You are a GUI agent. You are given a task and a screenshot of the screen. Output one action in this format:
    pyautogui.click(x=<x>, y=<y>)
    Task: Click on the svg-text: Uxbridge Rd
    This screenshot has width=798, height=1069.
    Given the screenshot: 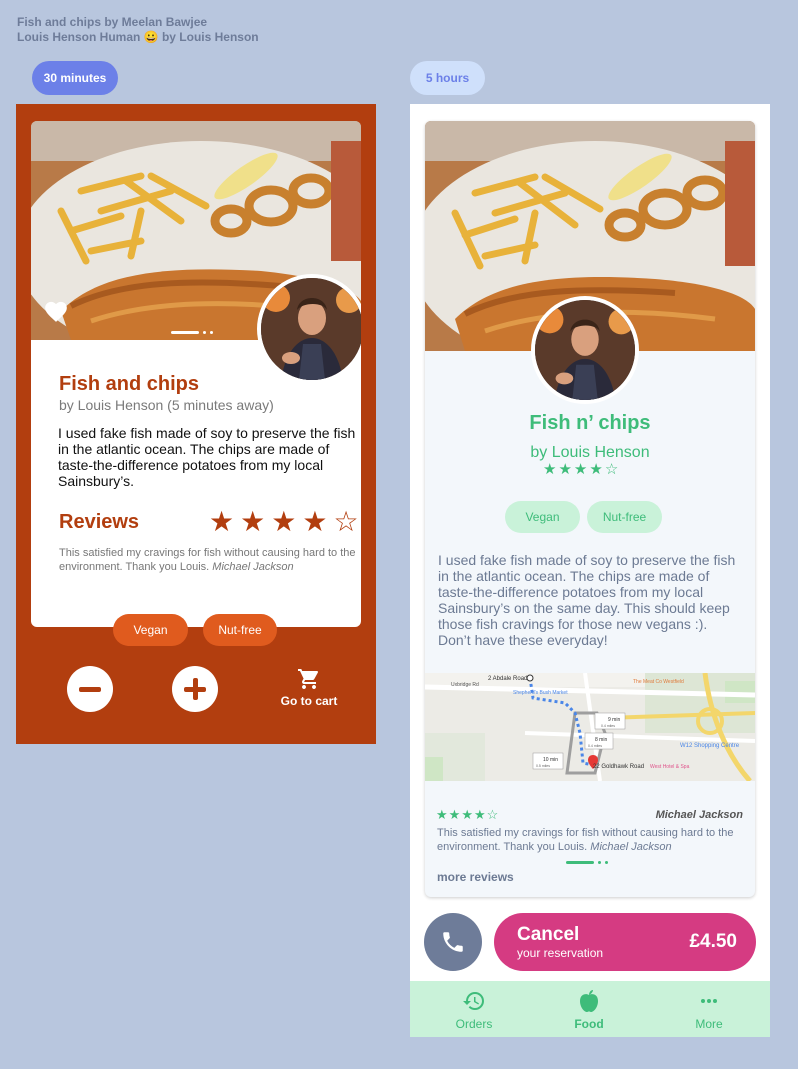 What is the action you would take?
    pyautogui.click(x=465, y=685)
    